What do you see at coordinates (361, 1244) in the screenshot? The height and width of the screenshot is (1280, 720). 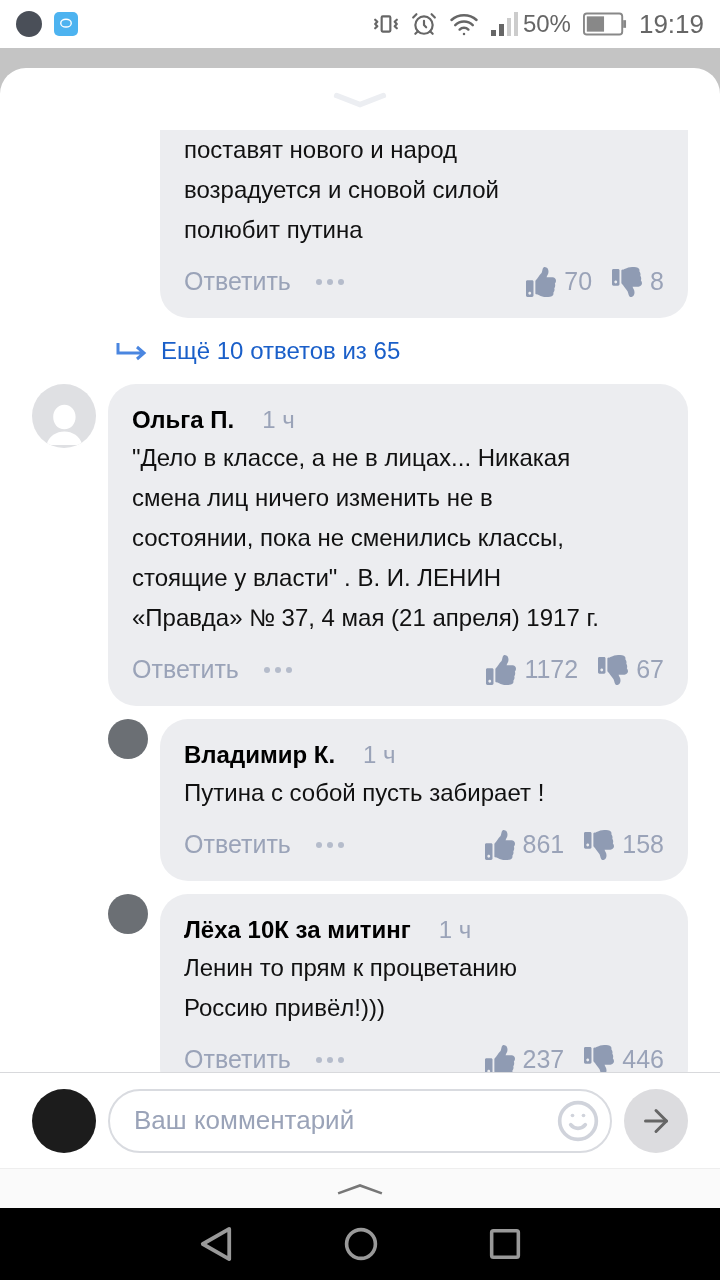 I see `home-icon` at bounding box center [361, 1244].